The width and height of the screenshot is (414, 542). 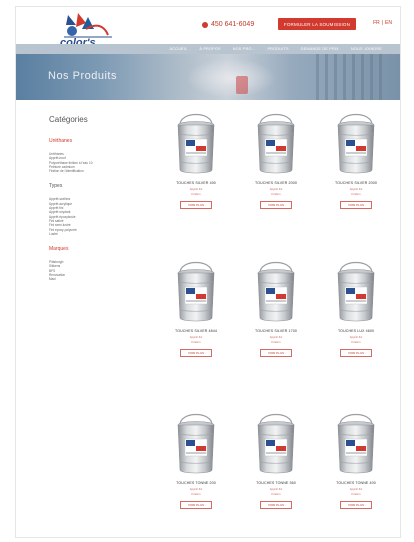 What do you see at coordinates (104, 171) in the screenshot?
I see `category-item: Finition de l'identification` at bounding box center [104, 171].